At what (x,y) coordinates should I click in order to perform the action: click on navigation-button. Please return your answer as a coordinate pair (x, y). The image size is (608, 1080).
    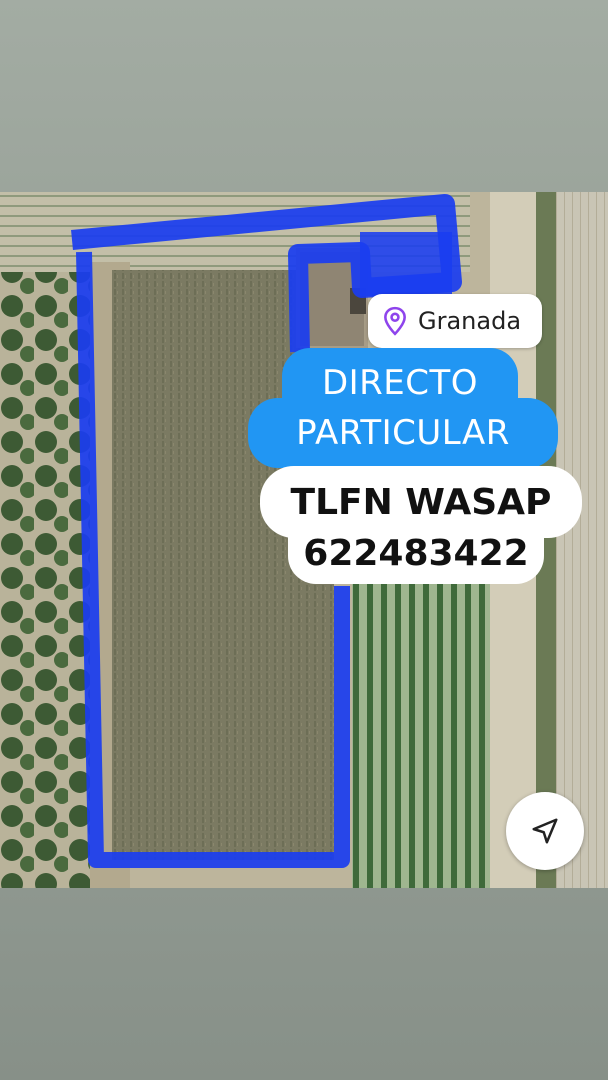
    Looking at the image, I should click on (545, 831).